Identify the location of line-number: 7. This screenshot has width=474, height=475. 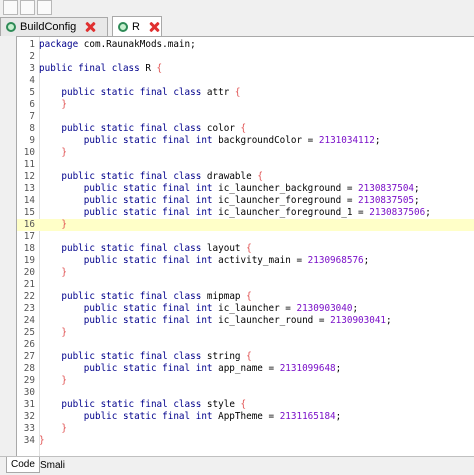
(32, 116).